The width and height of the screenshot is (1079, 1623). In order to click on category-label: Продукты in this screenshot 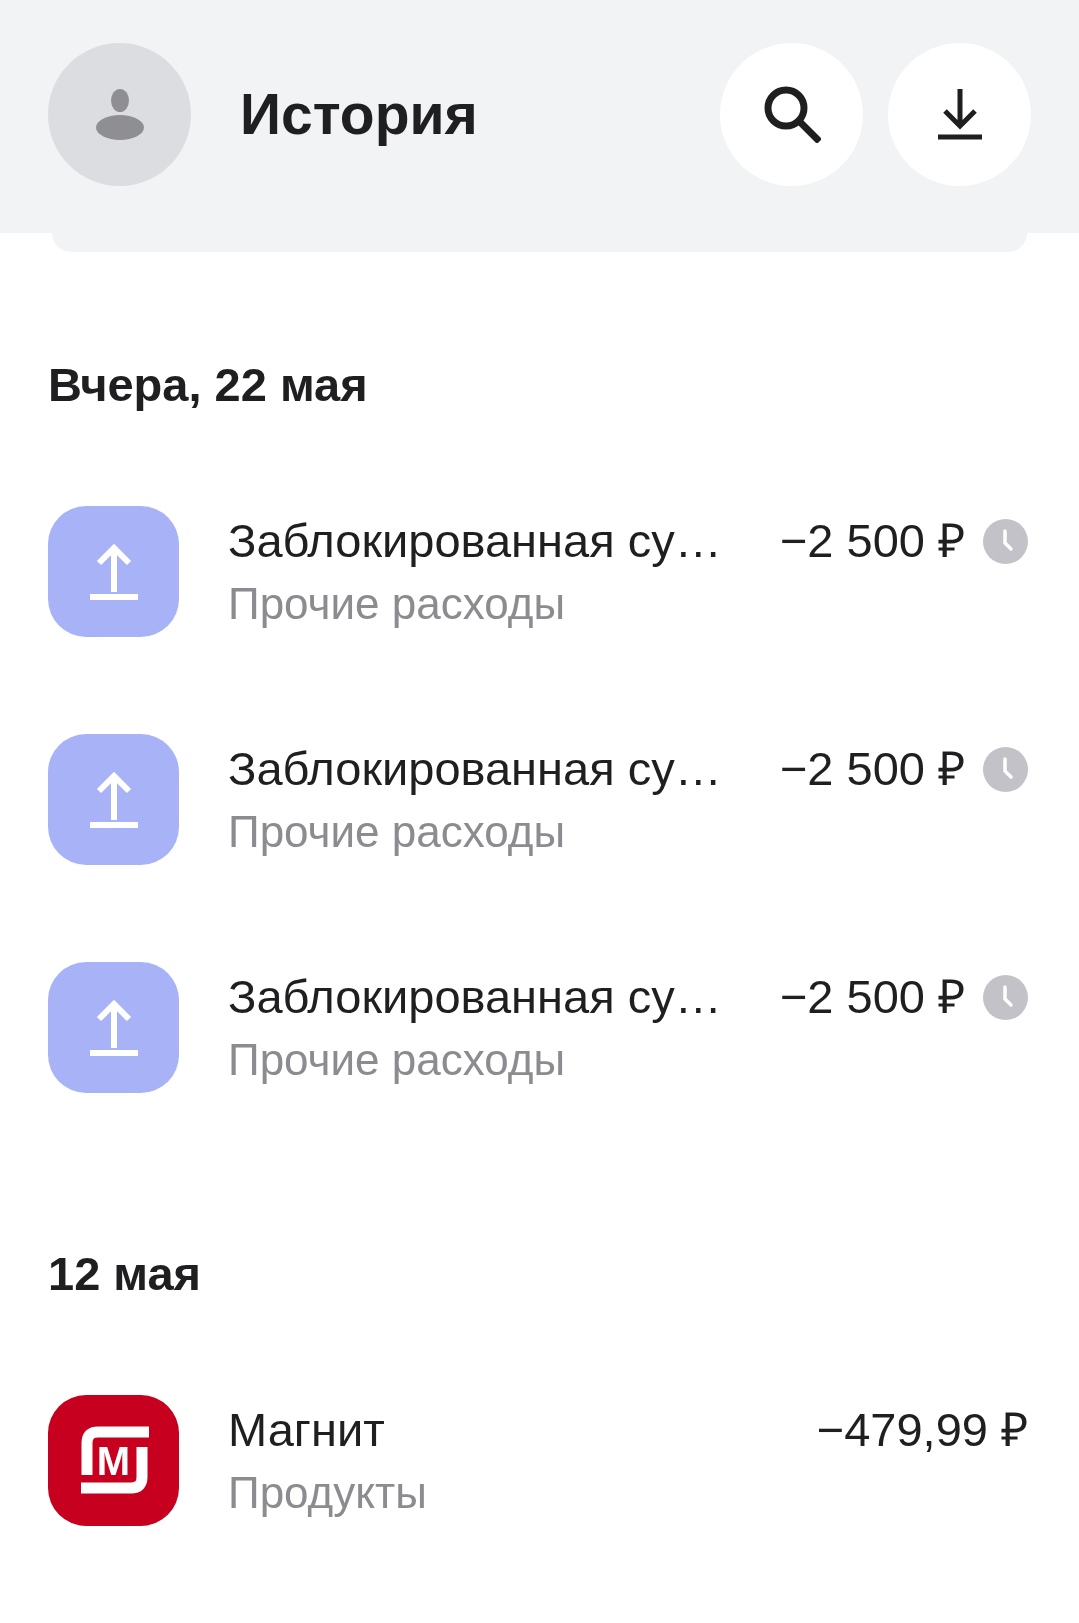, I will do `click(327, 1493)`.